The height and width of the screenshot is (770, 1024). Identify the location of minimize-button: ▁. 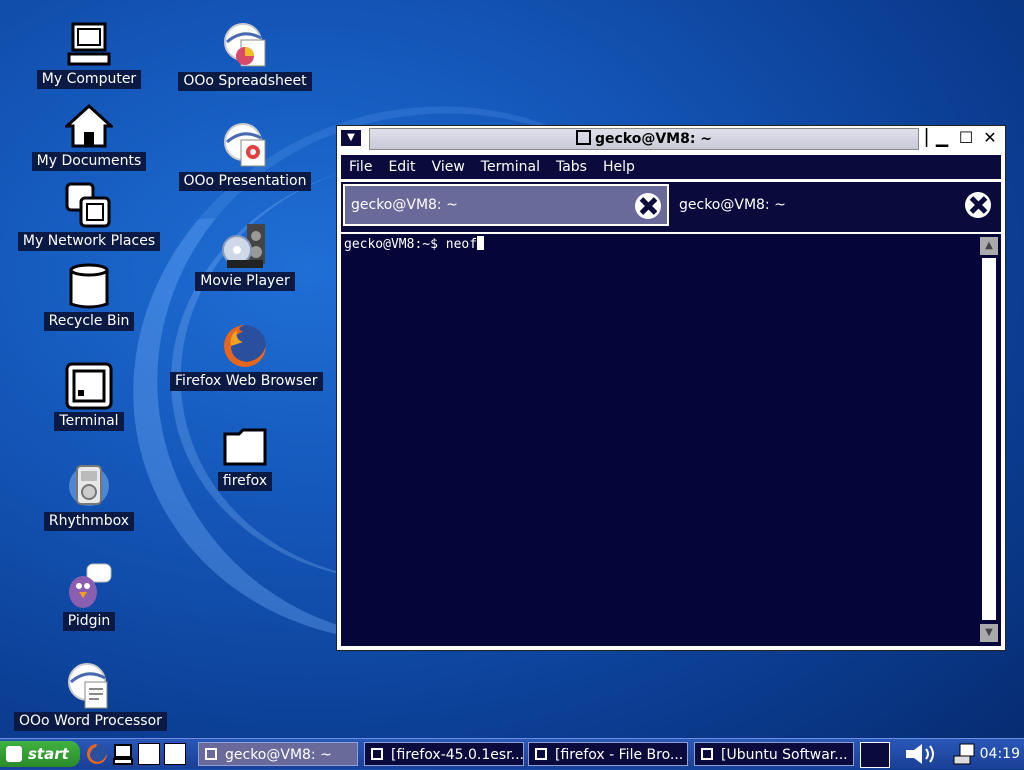
(942, 138).